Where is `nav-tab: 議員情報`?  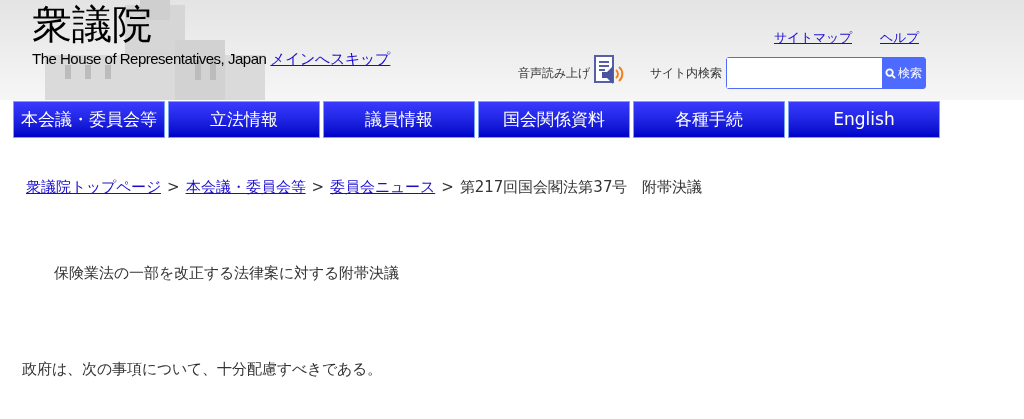
nav-tab: 議員情報 is located at coordinates (399, 119).